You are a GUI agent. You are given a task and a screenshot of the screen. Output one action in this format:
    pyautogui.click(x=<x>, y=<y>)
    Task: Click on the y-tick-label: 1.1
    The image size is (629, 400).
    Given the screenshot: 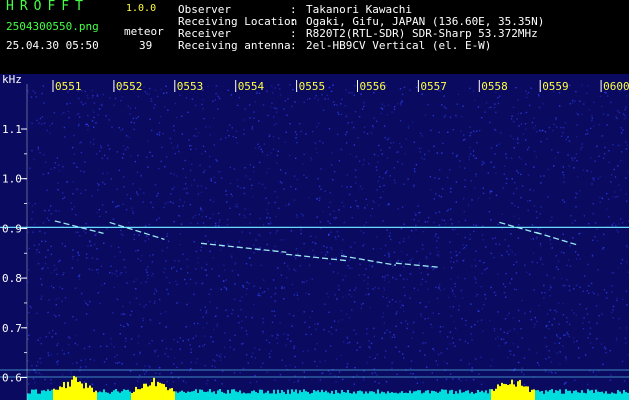 What is the action you would take?
    pyautogui.click(x=12, y=129)
    